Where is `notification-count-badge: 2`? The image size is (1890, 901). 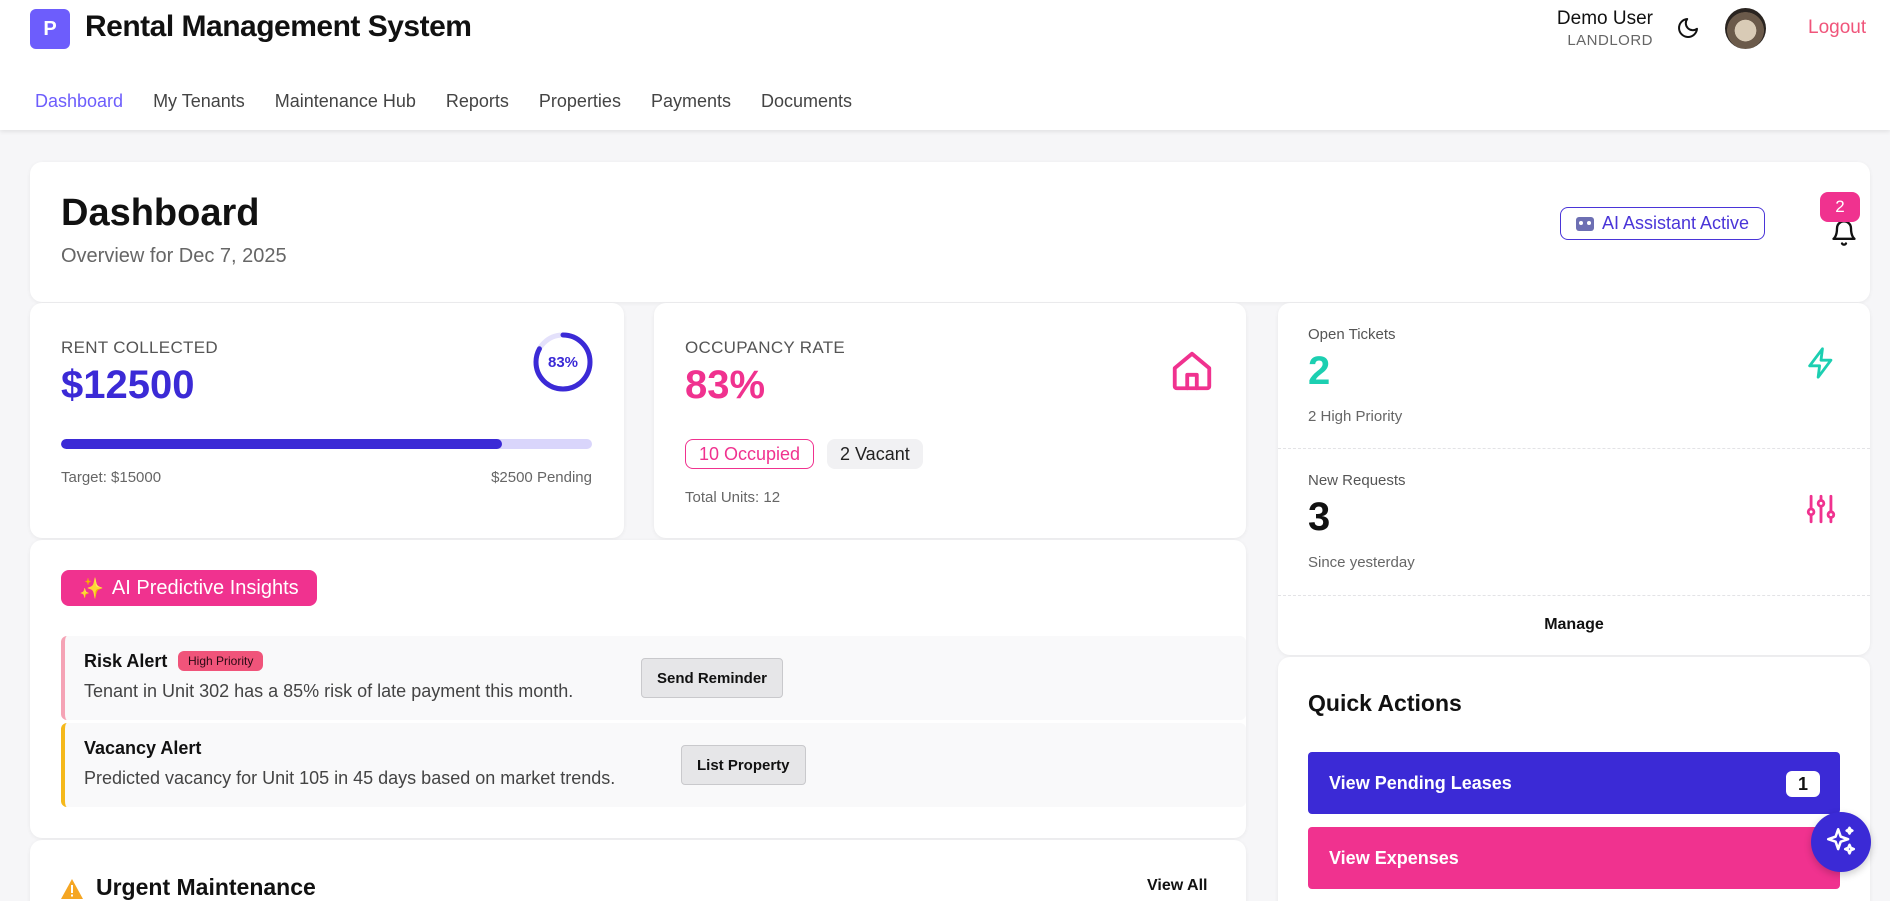
notification-count-badge: 2 is located at coordinates (1840, 207).